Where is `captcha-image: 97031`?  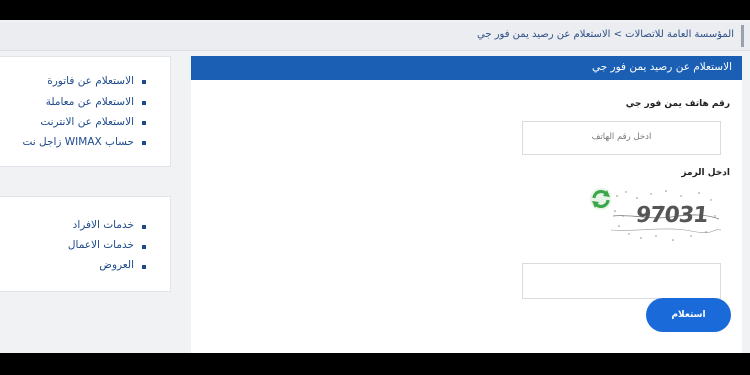
captcha-image: 97031 is located at coordinates (666, 216).